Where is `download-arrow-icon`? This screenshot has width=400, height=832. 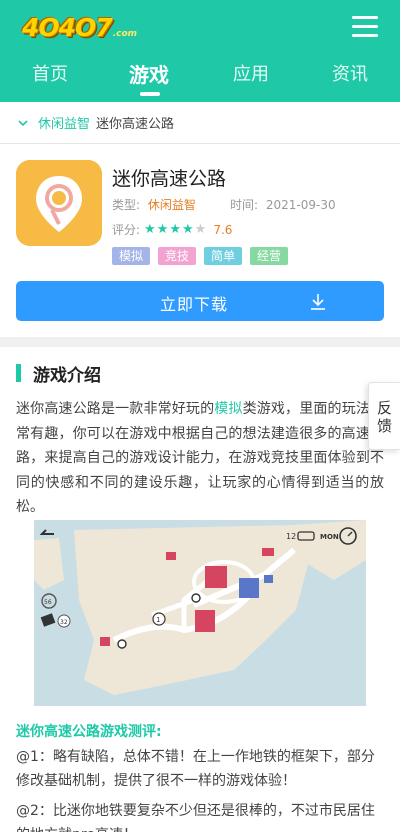
download-arrow-icon is located at coordinates (318, 302).